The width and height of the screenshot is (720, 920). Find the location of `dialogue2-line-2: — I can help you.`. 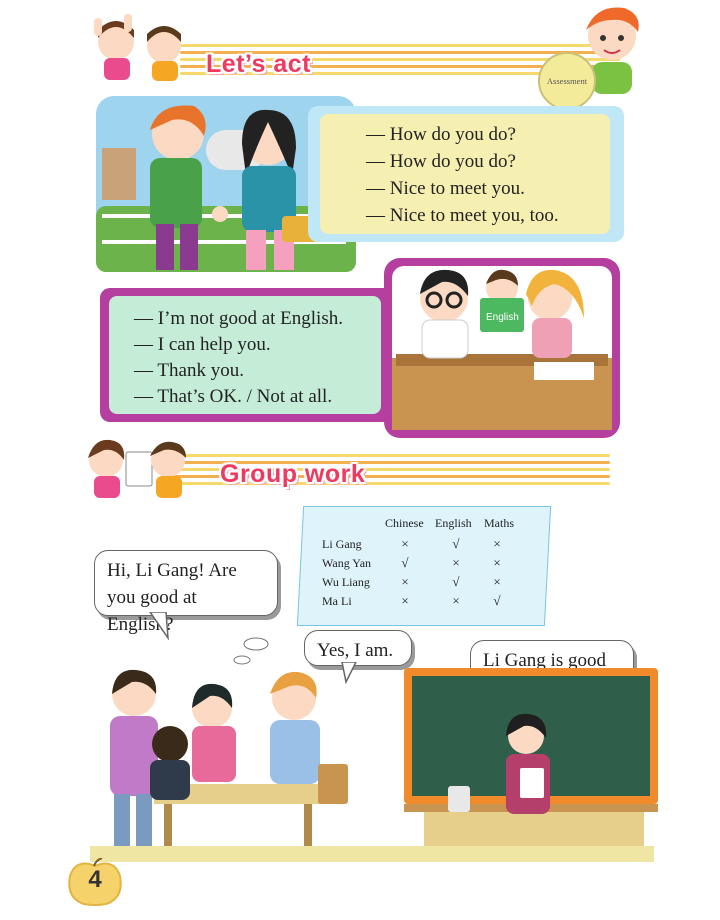

dialogue2-line-2: — I can help you. is located at coordinates (202, 344).